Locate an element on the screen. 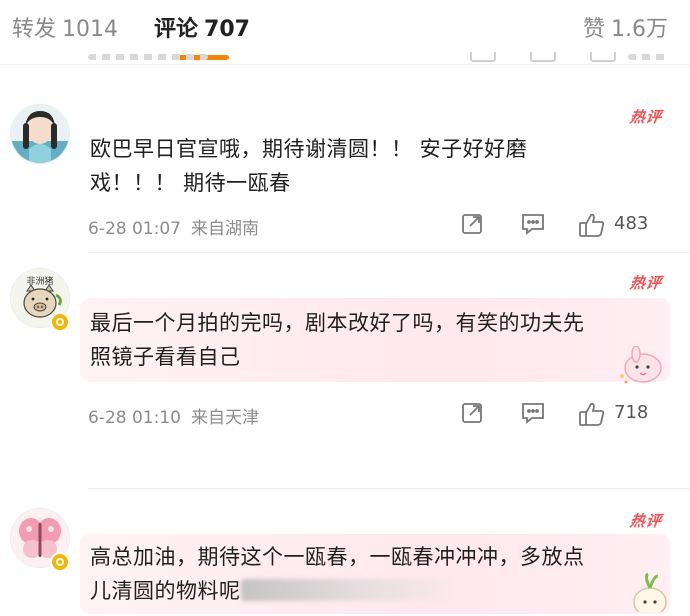  tab-repost-count: 1014 is located at coordinates (90, 29).